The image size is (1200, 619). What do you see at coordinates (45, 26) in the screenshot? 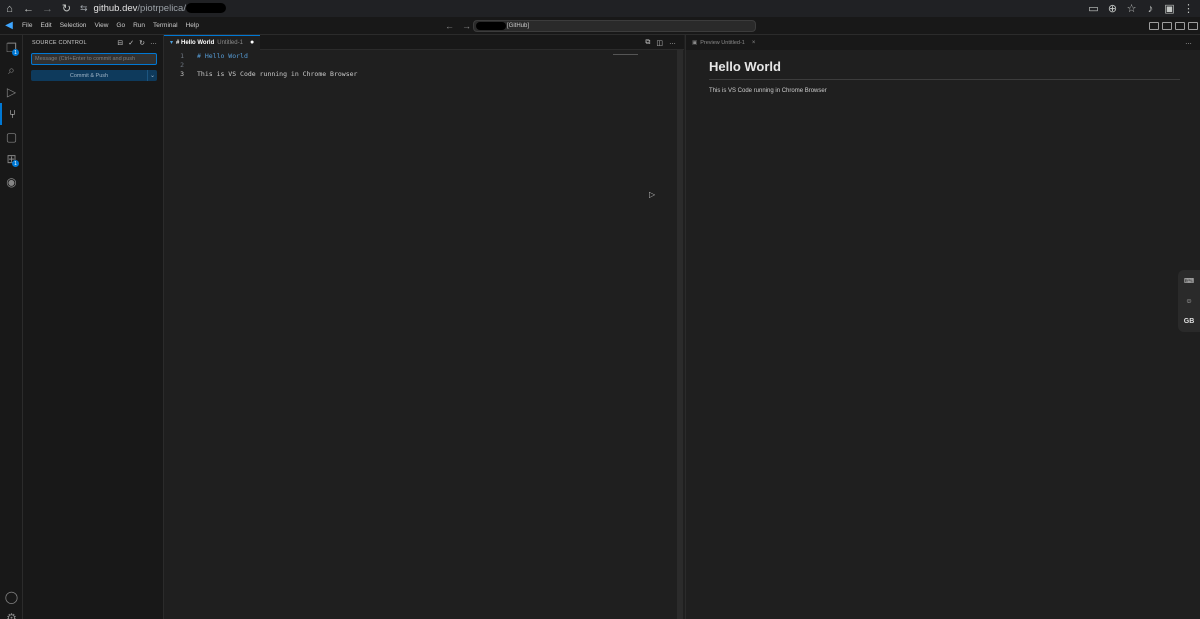
I see `menu-edit: Edit` at bounding box center [45, 26].